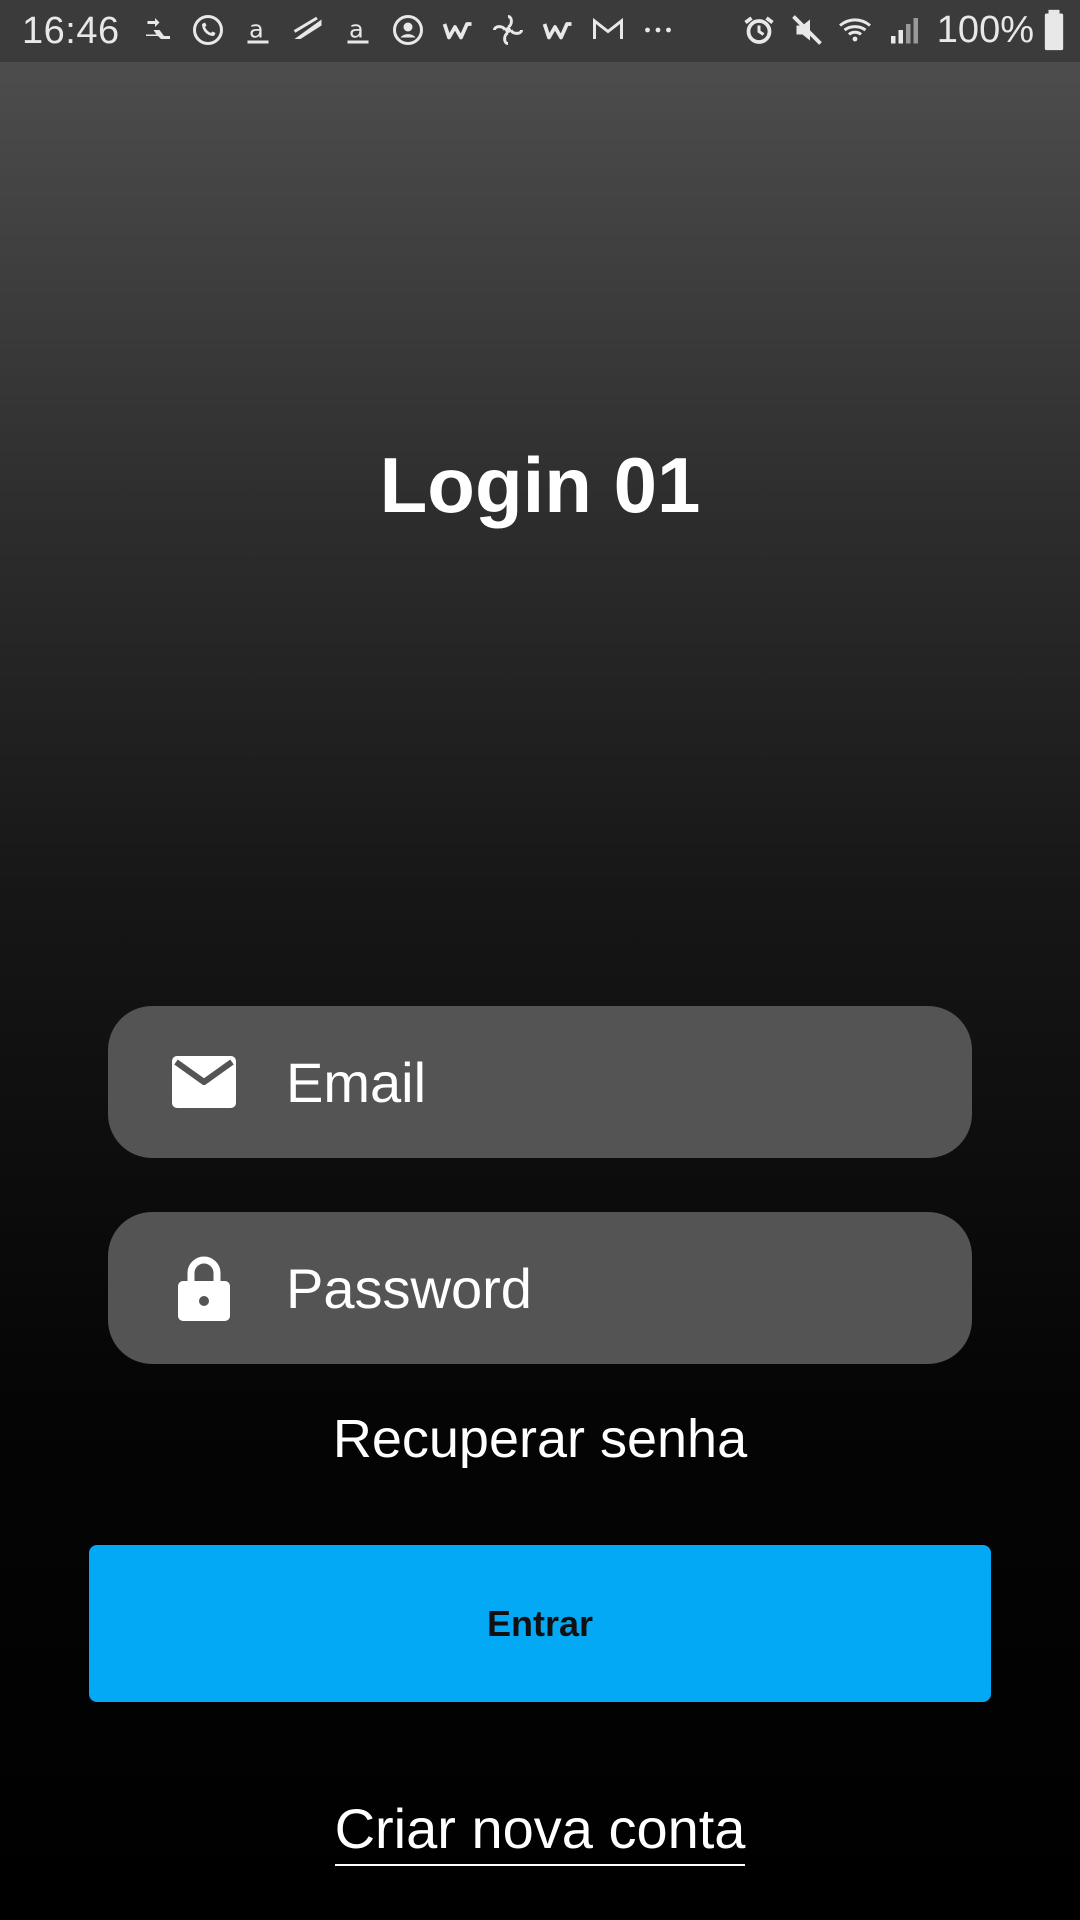 Image resolution: width=1080 pixels, height=1920 pixels. What do you see at coordinates (508, 30) in the screenshot?
I see `fan-icon` at bounding box center [508, 30].